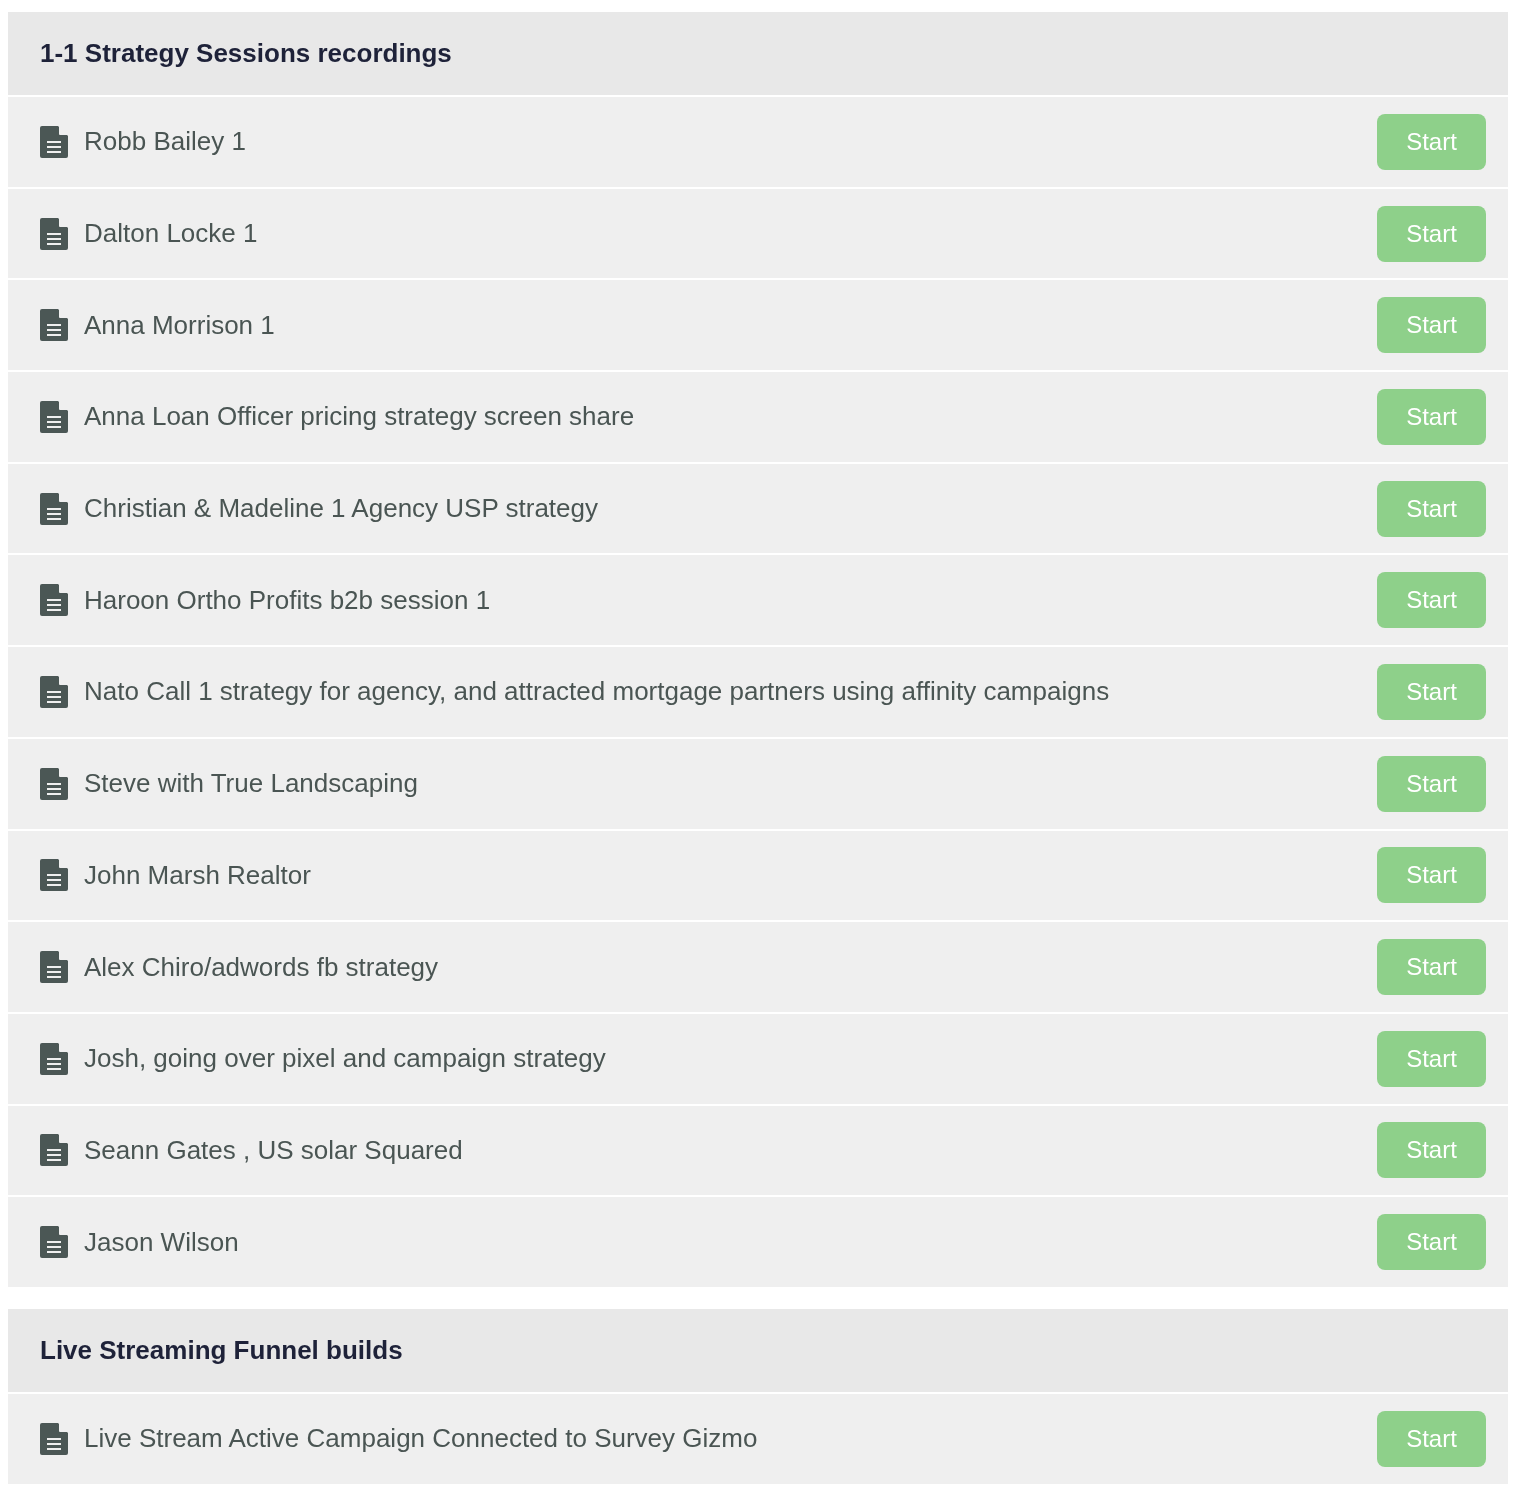 Image resolution: width=1518 pixels, height=1496 pixels. Describe the element at coordinates (288, 600) in the screenshot. I see `lesson-title: Haroon Ortho Profits b2b session 1` at that location.